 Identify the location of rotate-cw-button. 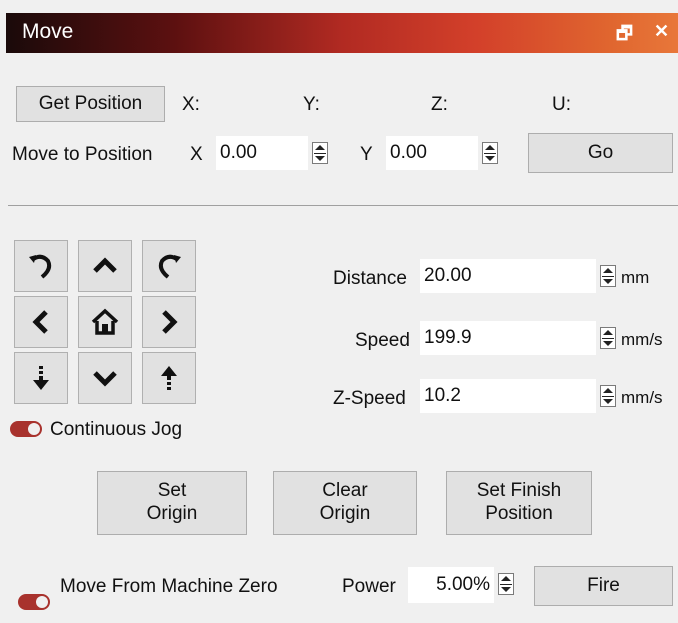
(169, 266).